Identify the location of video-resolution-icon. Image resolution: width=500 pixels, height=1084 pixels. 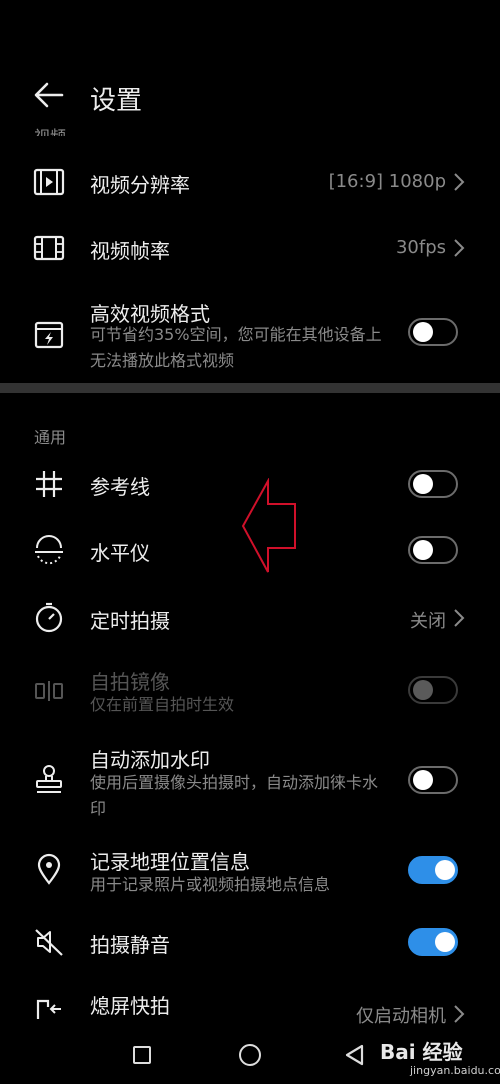
(49, 182).